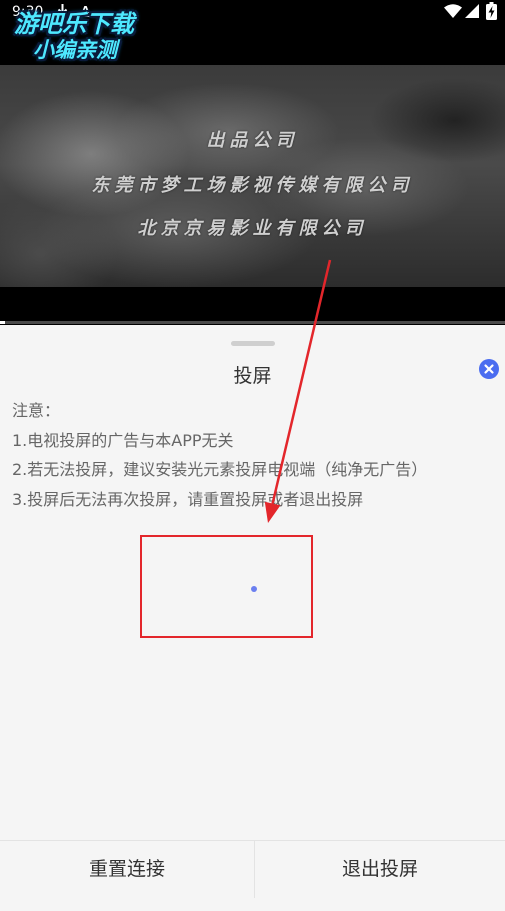 This screenshot has height=911, width=505. Describe the element at coordinates (36, 410) in the screenshot. I see `notes-heading: 注意：` at that location.